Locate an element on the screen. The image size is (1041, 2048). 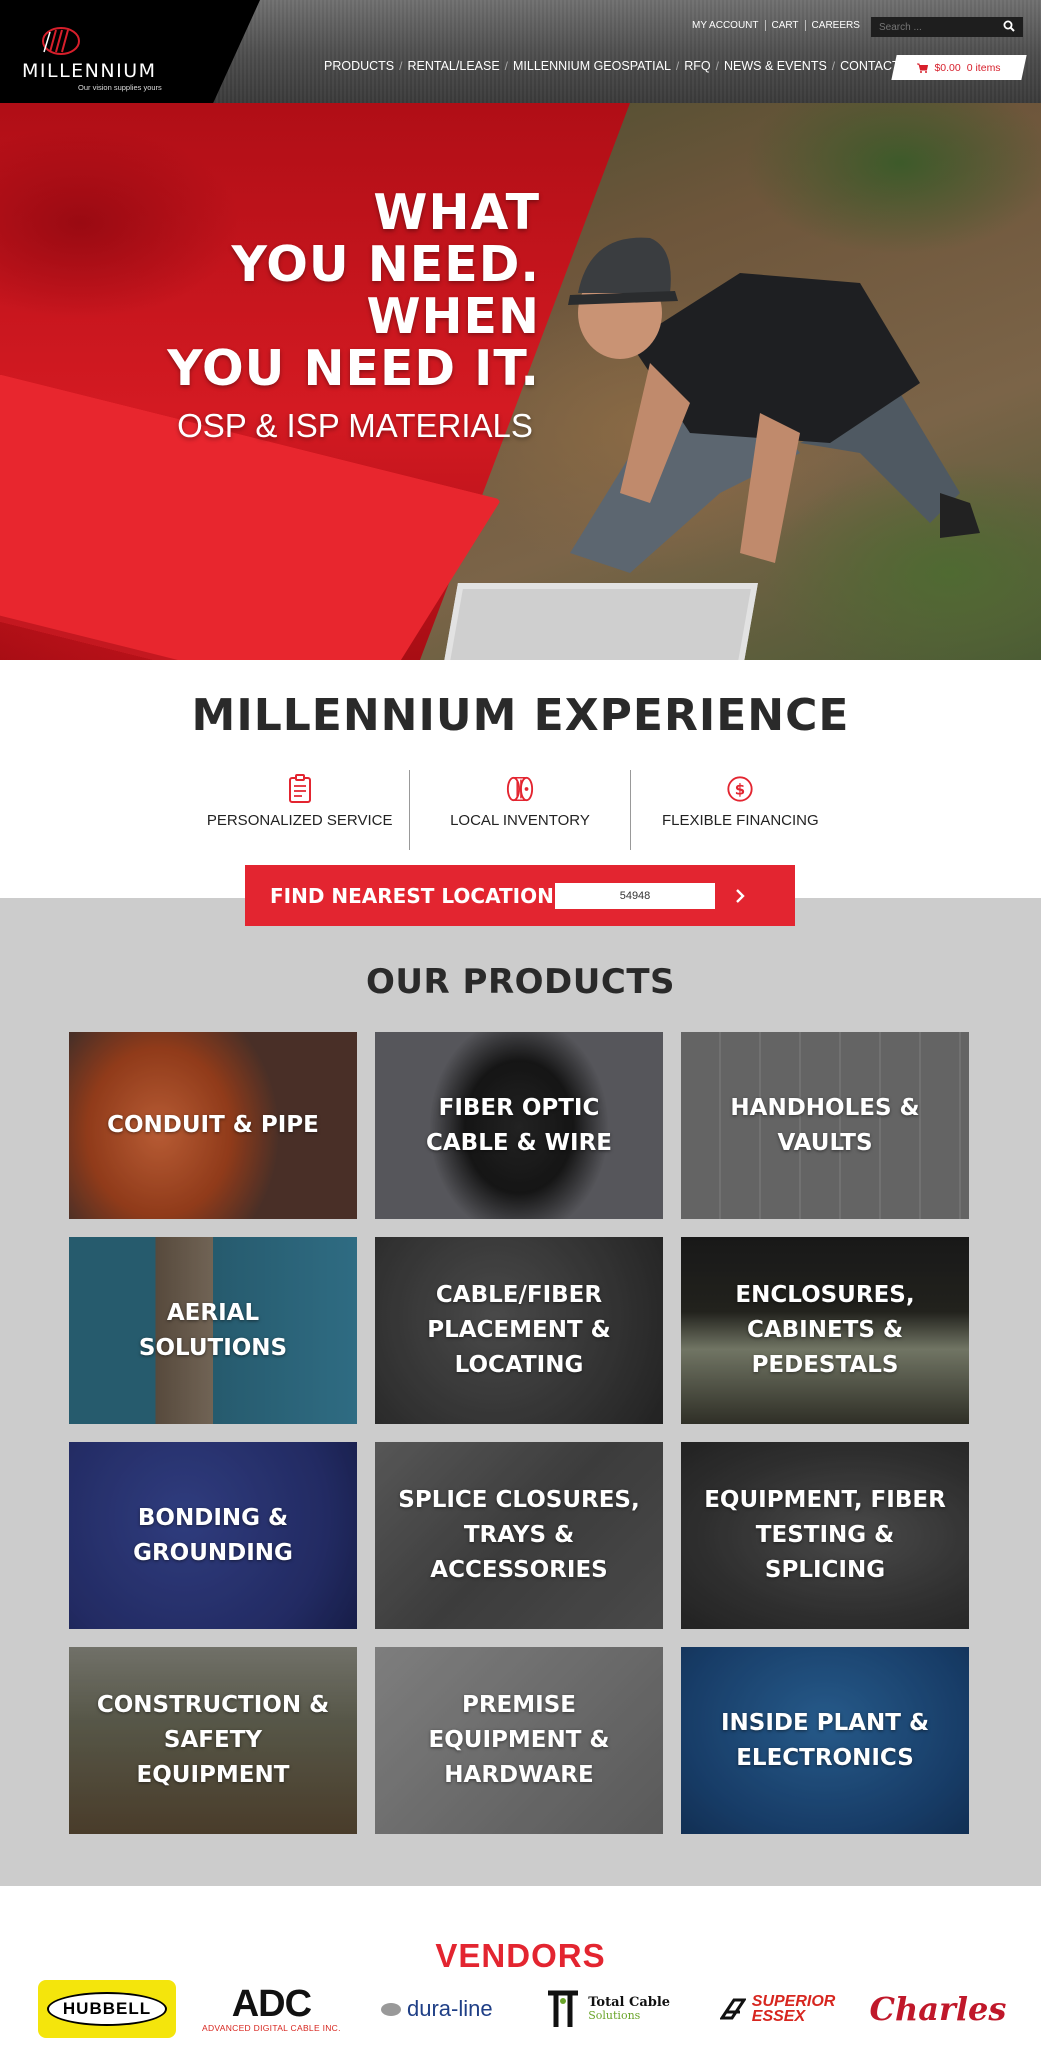
nav-geospatial: MILLENNIUM GEOSPATIAL is located at coordinates (592, 66).